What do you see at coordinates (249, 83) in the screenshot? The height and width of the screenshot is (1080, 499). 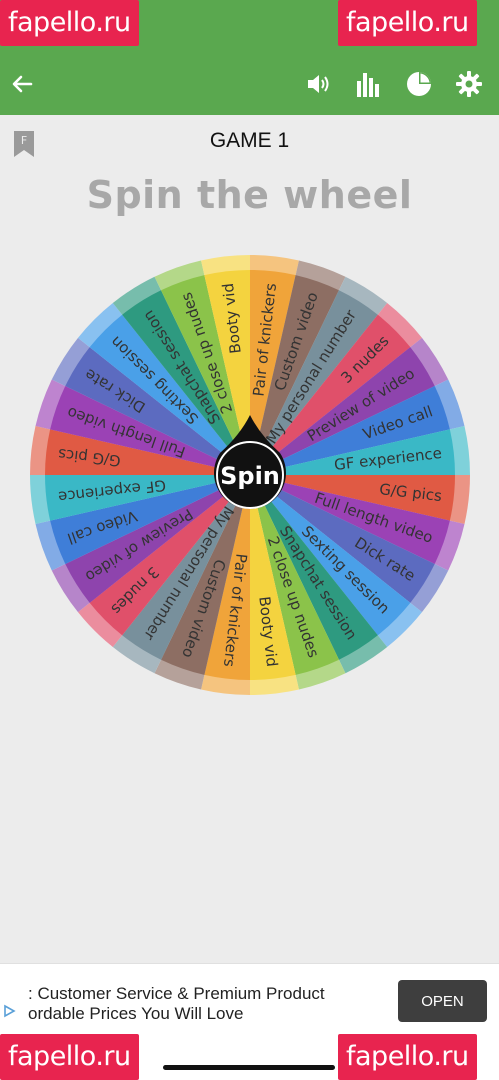 I see `app-bar` at bounding box center [249, 83].